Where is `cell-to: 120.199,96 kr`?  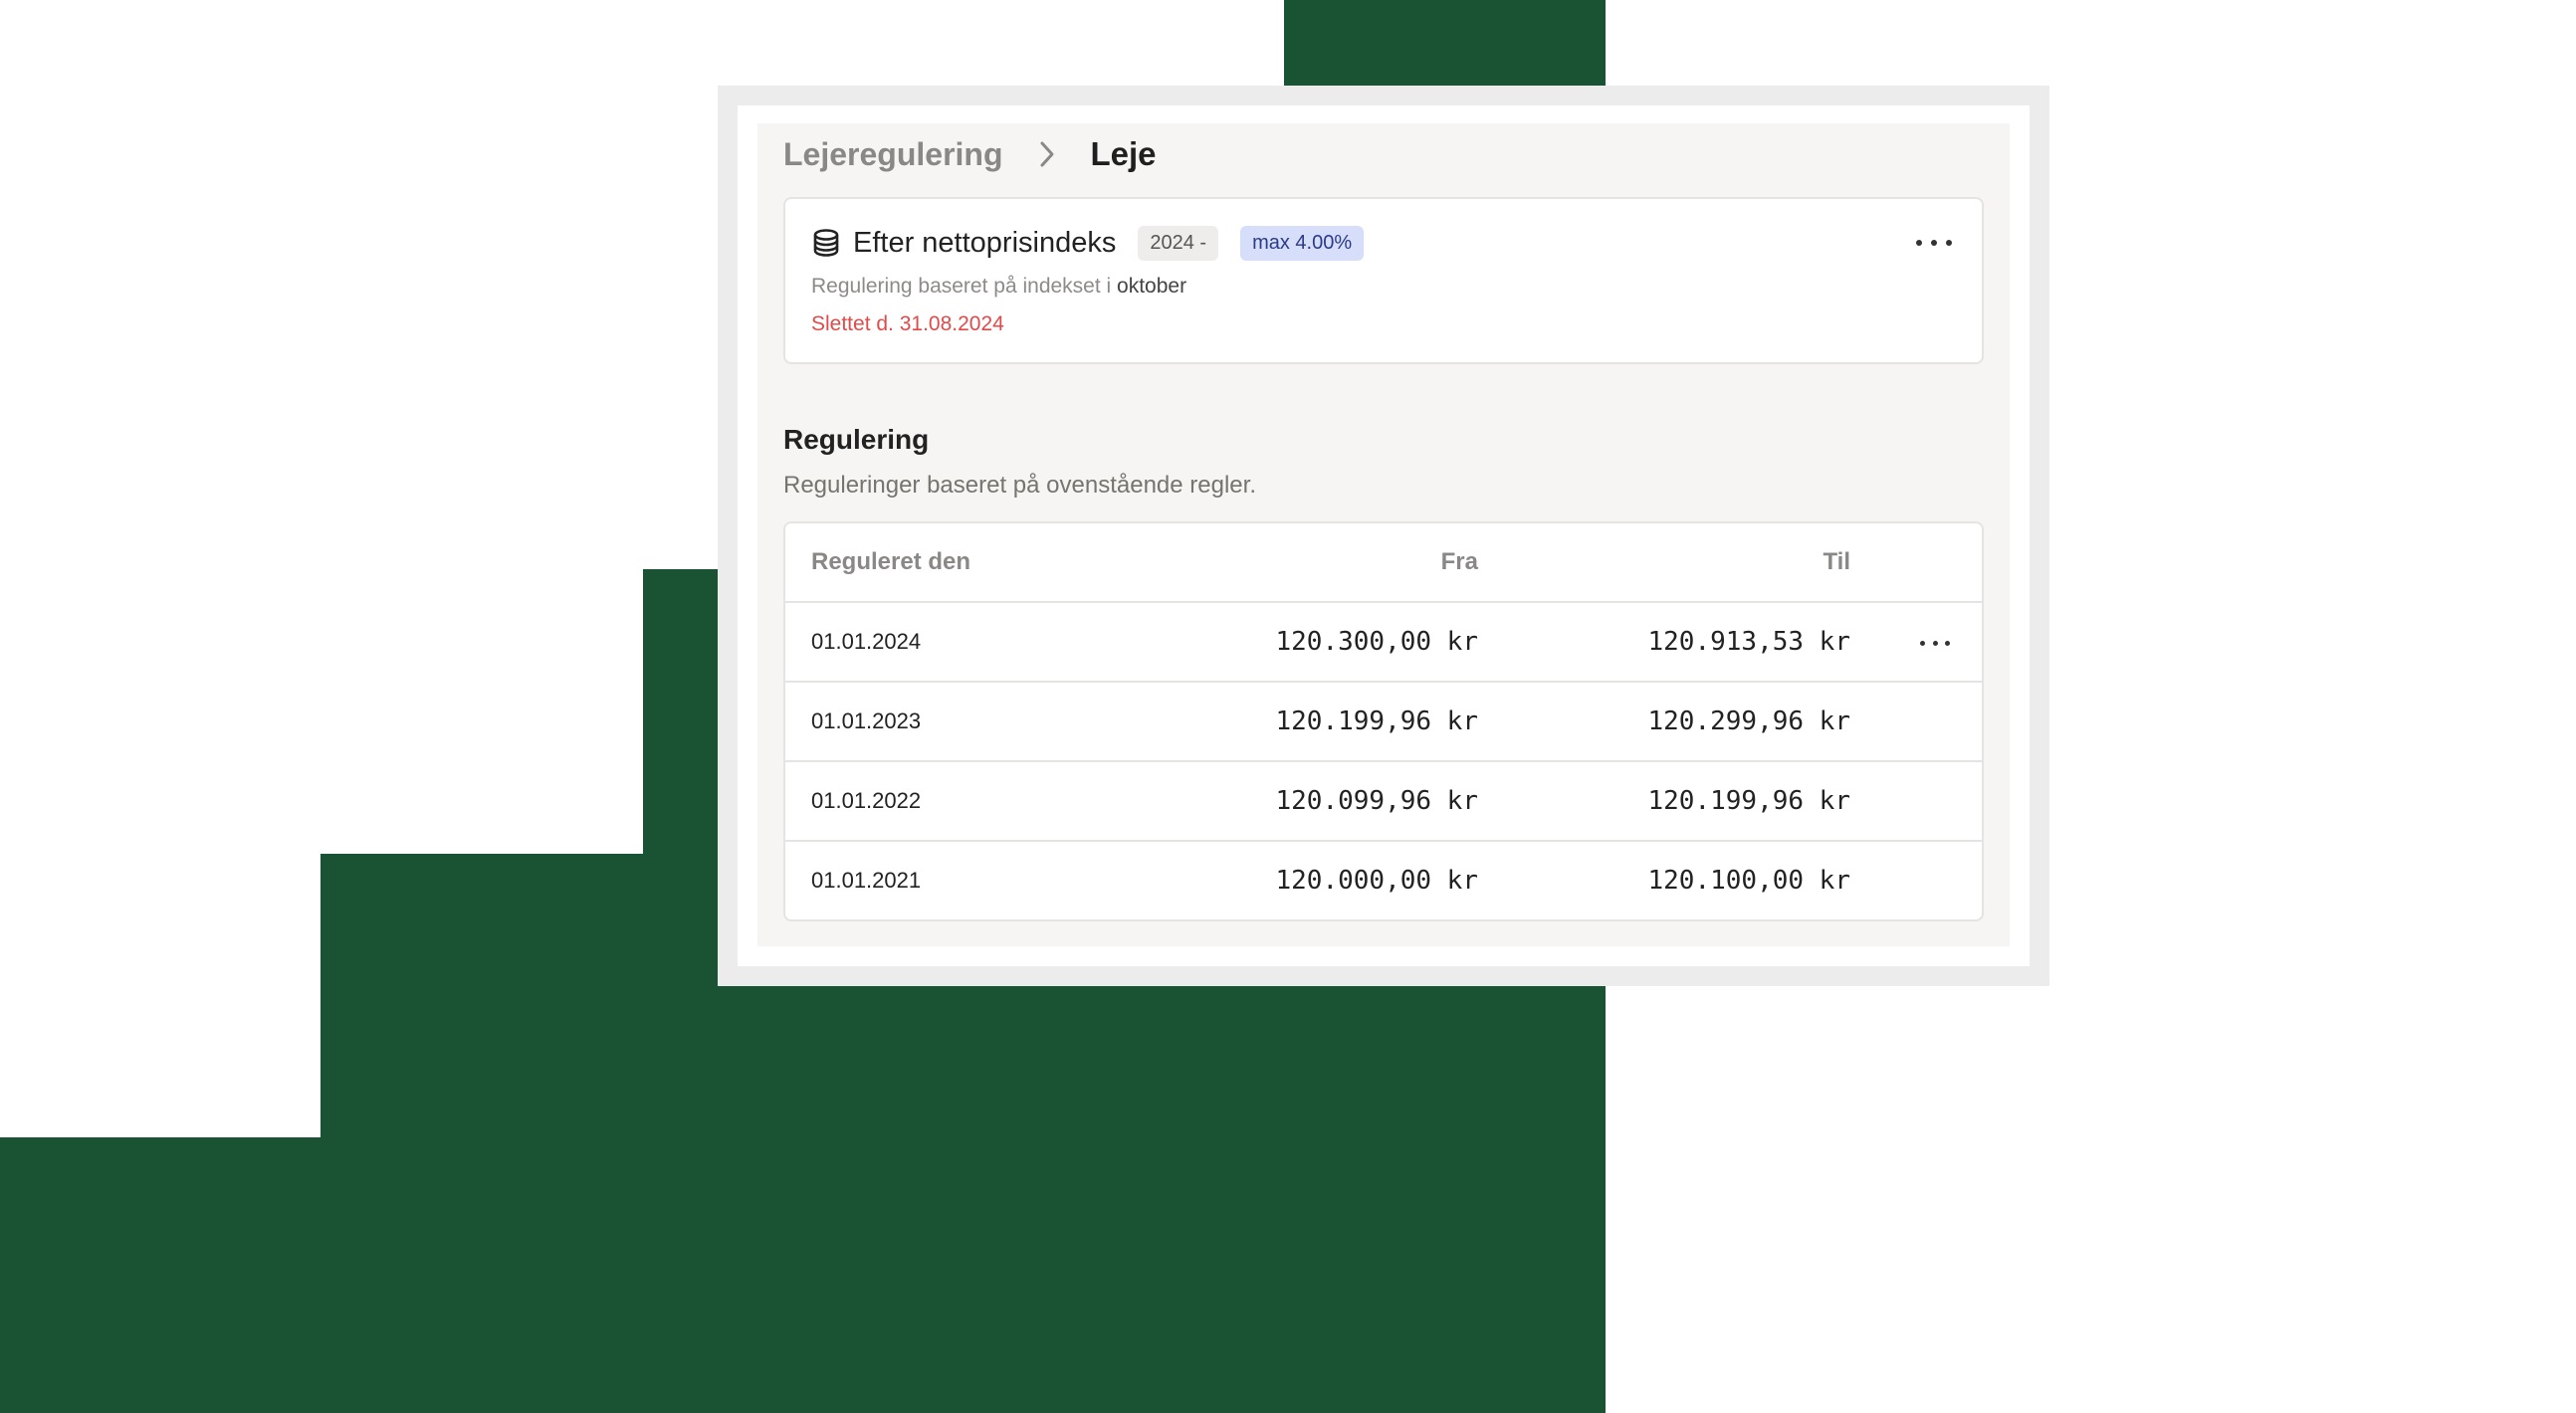 cell-to: 120.199,96 kr is located at coordinates (1749, 801).